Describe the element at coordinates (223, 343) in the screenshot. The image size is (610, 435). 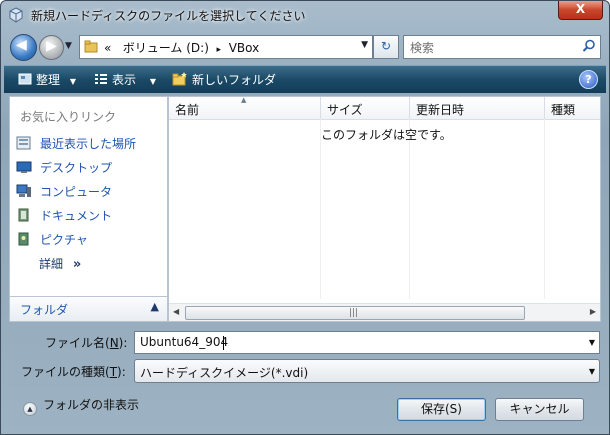
I see `text-cursor` at that location.